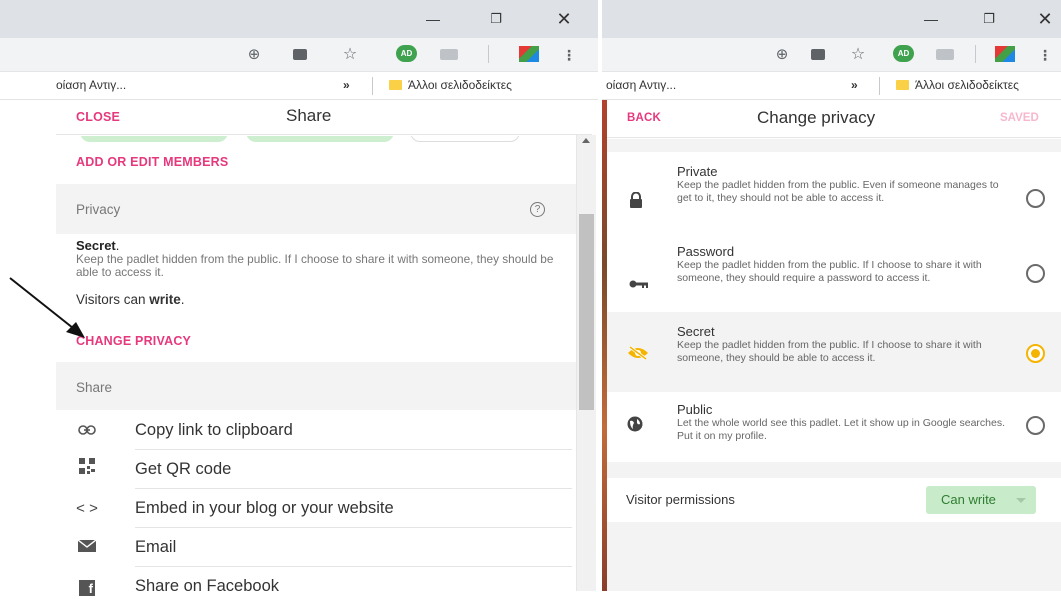  I want to click on change-privacy-title: Change privacy, so click(816, 117).